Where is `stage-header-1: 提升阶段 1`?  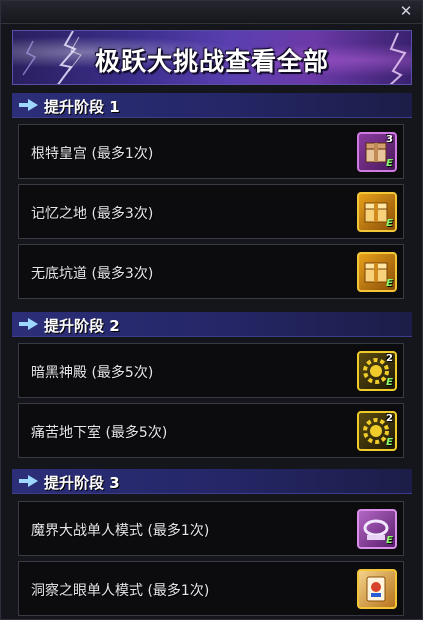 stage-header-1: 提升阶段 1 is located at coordinates (212, 105).